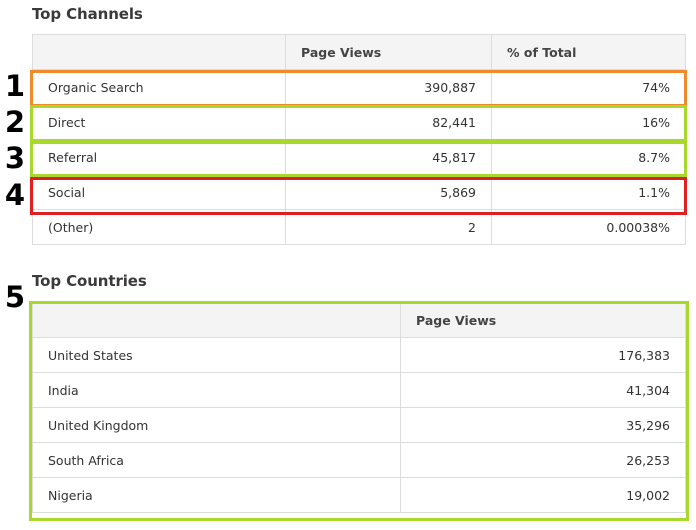 The image size is (696, 530). What do you see at coordinates (159, 227) in the screenshot?
I see `channel-name: (Other)` at bounding box center [159, 227].